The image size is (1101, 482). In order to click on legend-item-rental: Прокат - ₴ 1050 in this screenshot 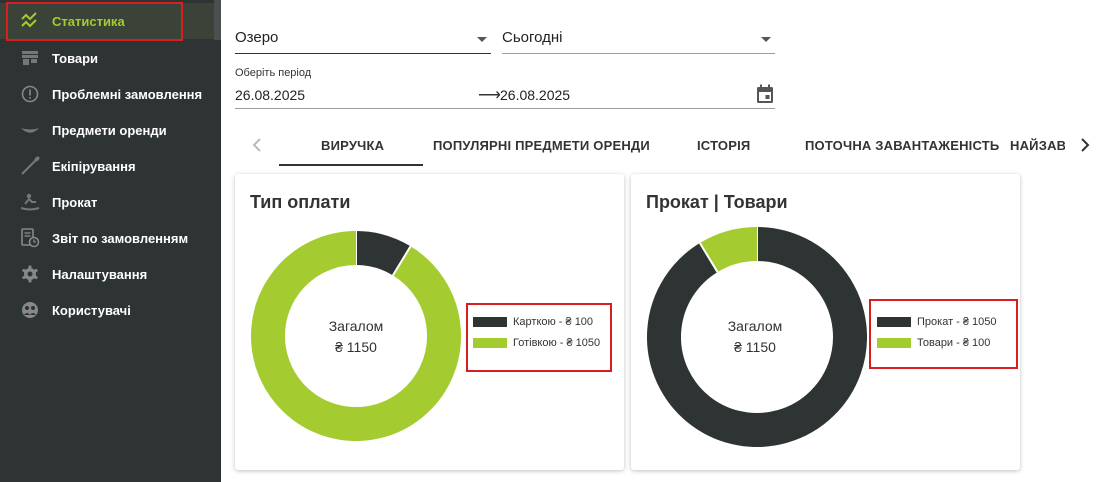, I will do `click(937, 322)`.